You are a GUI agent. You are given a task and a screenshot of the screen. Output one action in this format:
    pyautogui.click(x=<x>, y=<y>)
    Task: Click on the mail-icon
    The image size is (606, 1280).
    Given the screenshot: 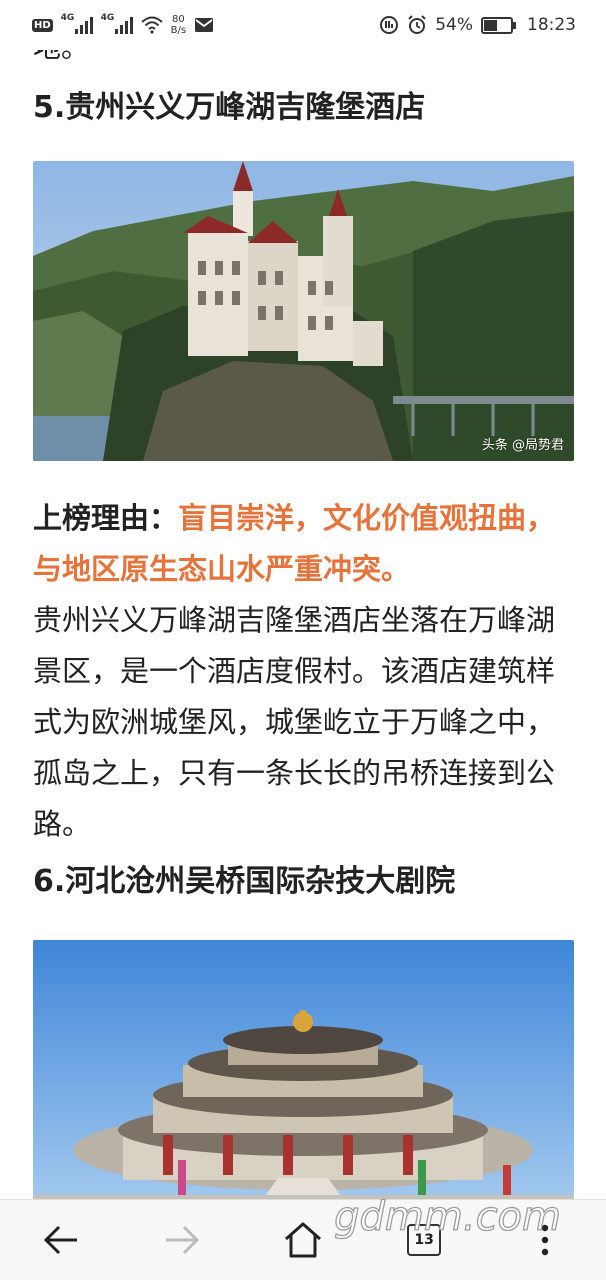 What is the action you would take?
    pyautogui.click(x=204, y=25)
    